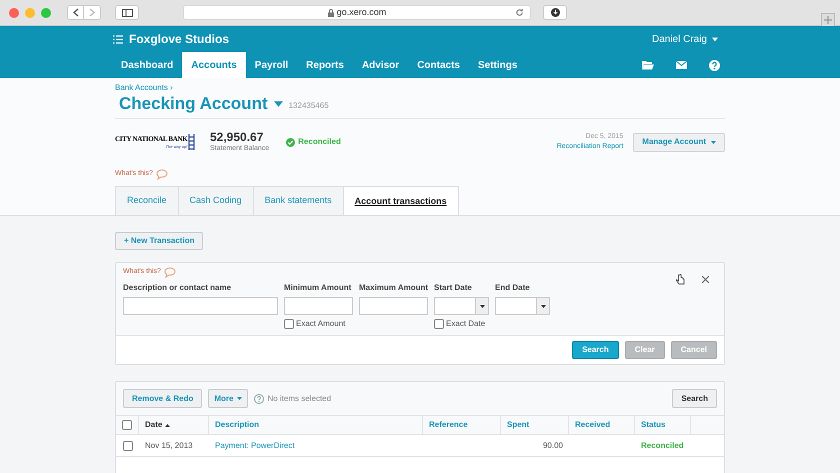 Image resolution: width=840 pixels, height=473 pixels. What do you see at coordinates (179, 39) in the screenshot?
I see `organisation-name: Foxglove Studios` at bounding box center [179, 39].